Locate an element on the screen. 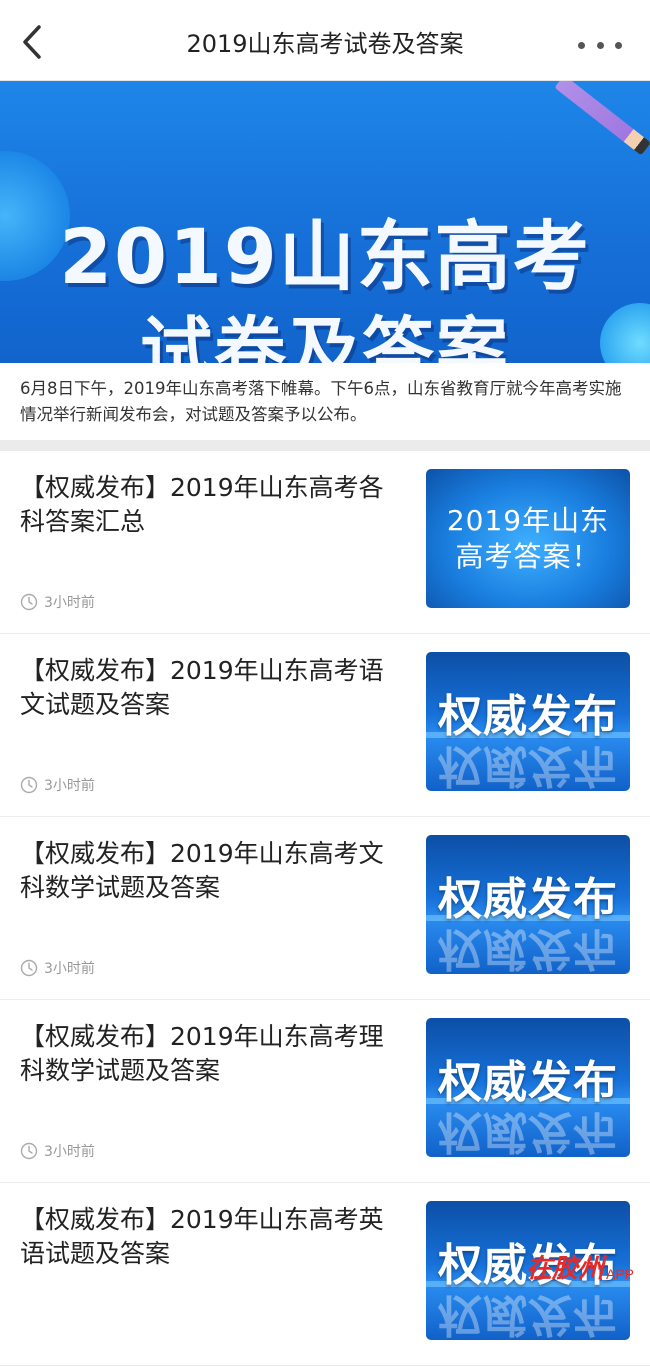 Image resolution: width=650 pixels, height=1366 pixels. more-dots-icon is located at coordinates (581, 45).